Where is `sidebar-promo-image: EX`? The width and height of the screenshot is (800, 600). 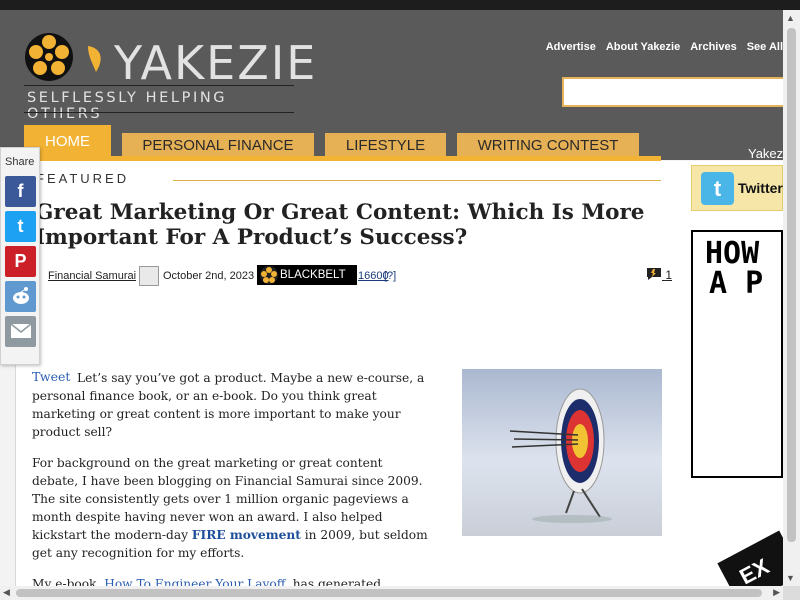 sidebar-promo-image: EX is located at coordinates (750, 558).